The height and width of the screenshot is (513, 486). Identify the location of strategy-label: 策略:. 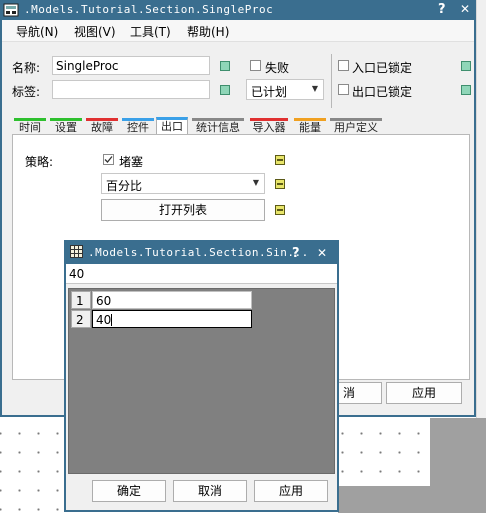
(39, 162).